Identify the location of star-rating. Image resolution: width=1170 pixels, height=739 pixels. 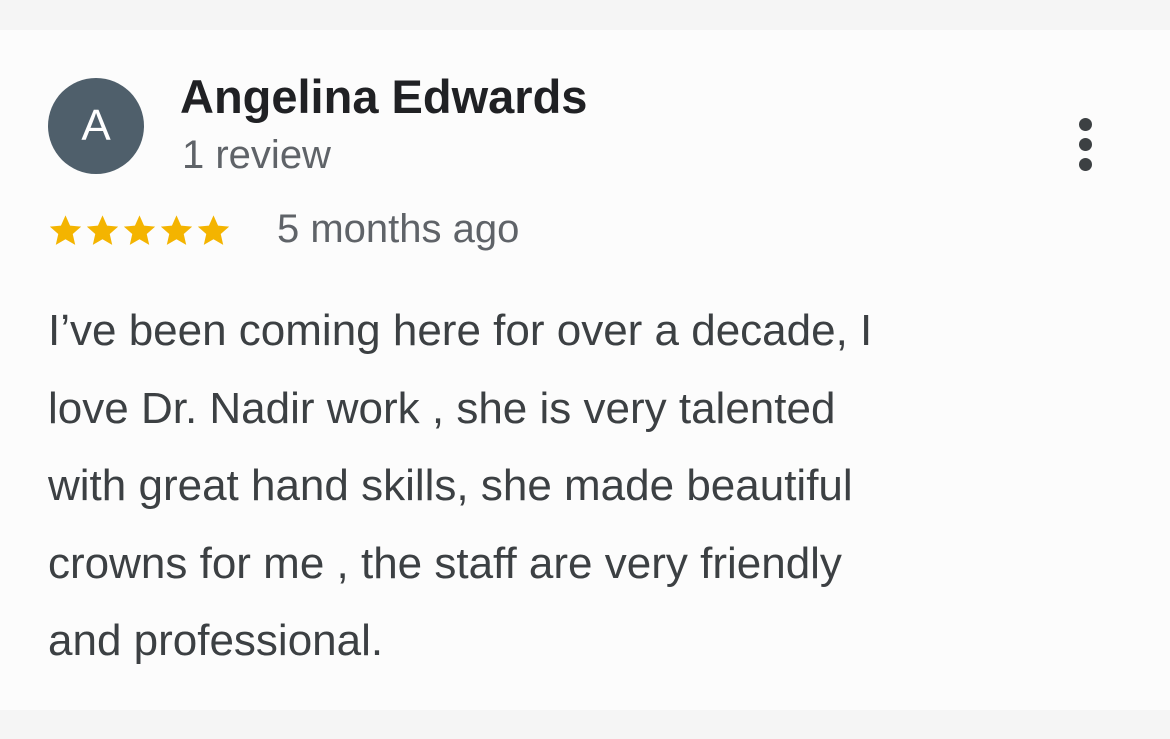
(139, 230).